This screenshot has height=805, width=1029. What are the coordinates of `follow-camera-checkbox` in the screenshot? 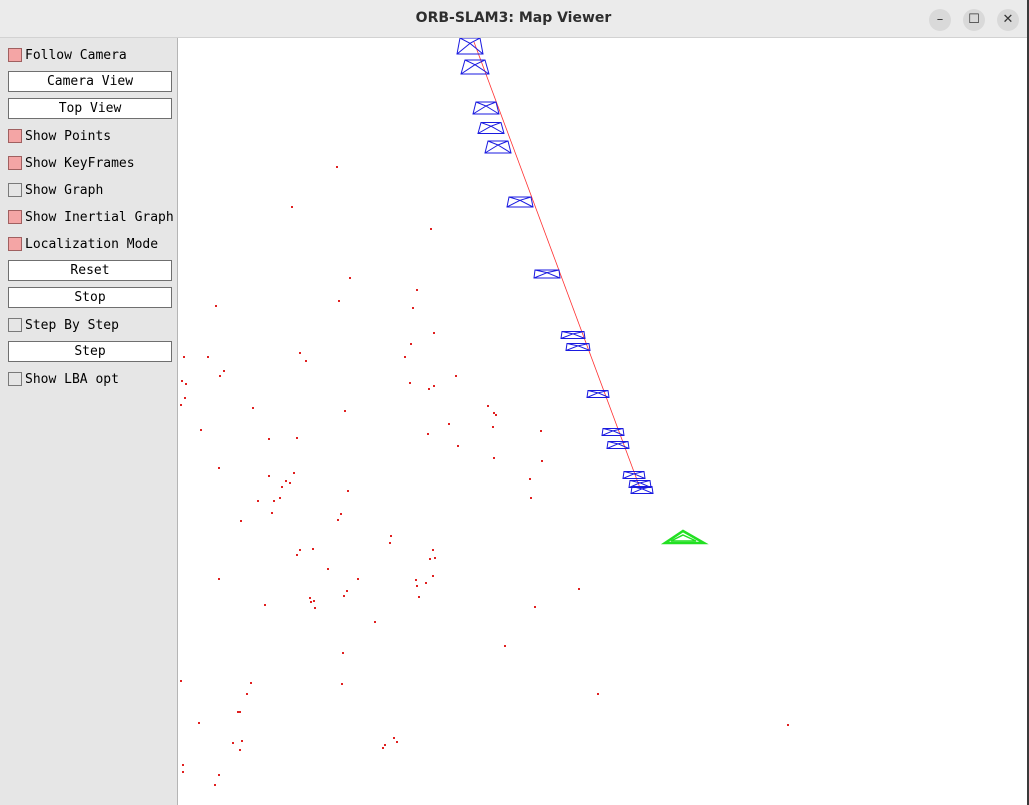 It's located at (15, 55).